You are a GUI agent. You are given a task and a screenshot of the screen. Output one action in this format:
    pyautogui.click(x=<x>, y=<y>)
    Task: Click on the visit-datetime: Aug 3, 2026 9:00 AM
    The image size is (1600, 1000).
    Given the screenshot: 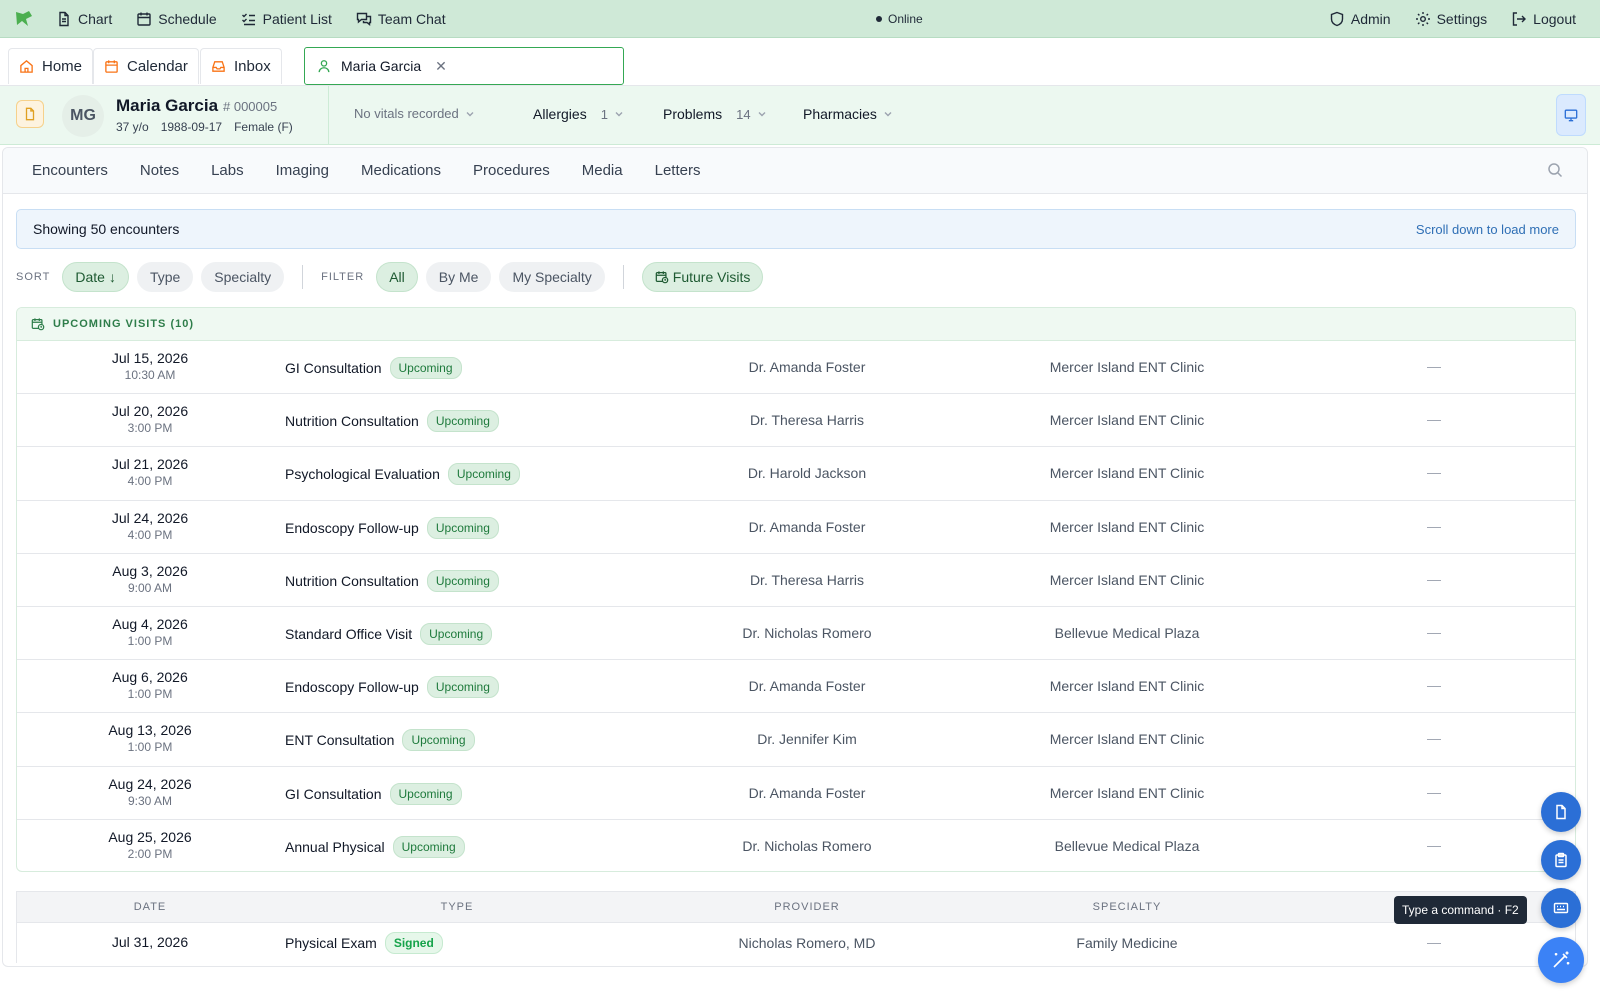 What is the action you would take?
    pyautogui.click(x=150, y=579)
    